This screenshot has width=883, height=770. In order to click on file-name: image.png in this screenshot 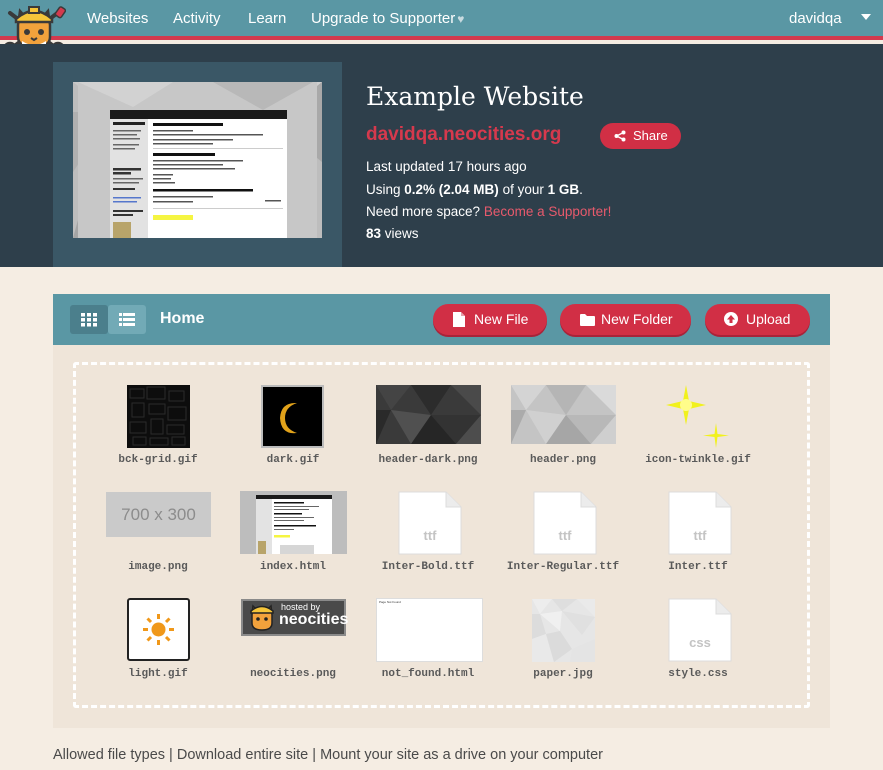, I will do `click(158, 567)`.